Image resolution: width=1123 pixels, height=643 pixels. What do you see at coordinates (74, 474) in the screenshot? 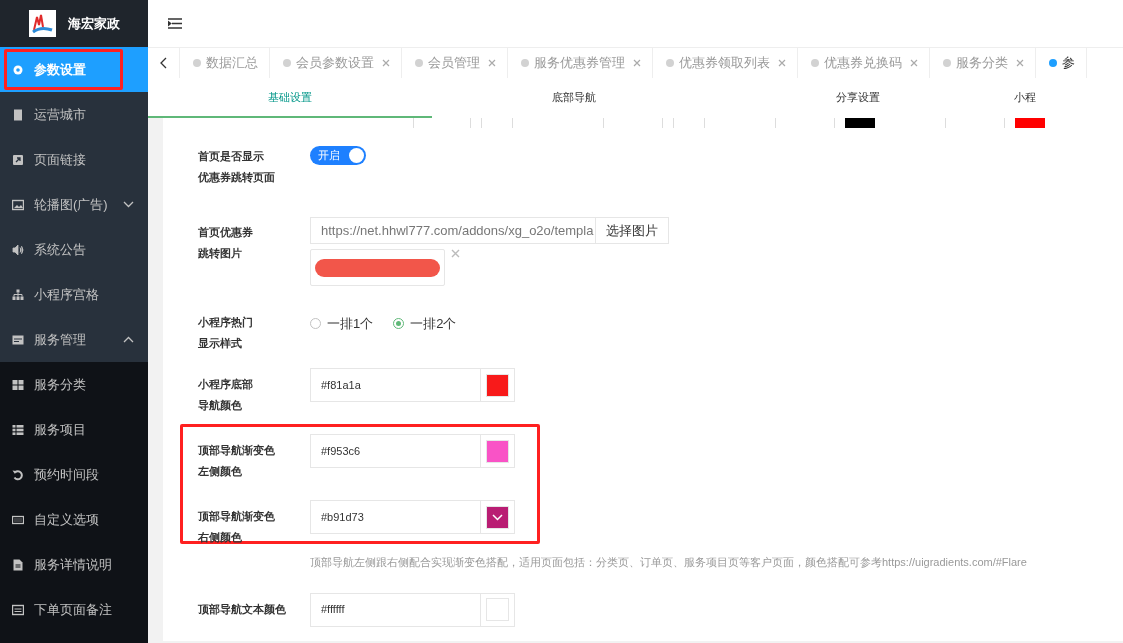
I see `sidebar-subitem: 预约时间段` at bounding box center [74, 474].